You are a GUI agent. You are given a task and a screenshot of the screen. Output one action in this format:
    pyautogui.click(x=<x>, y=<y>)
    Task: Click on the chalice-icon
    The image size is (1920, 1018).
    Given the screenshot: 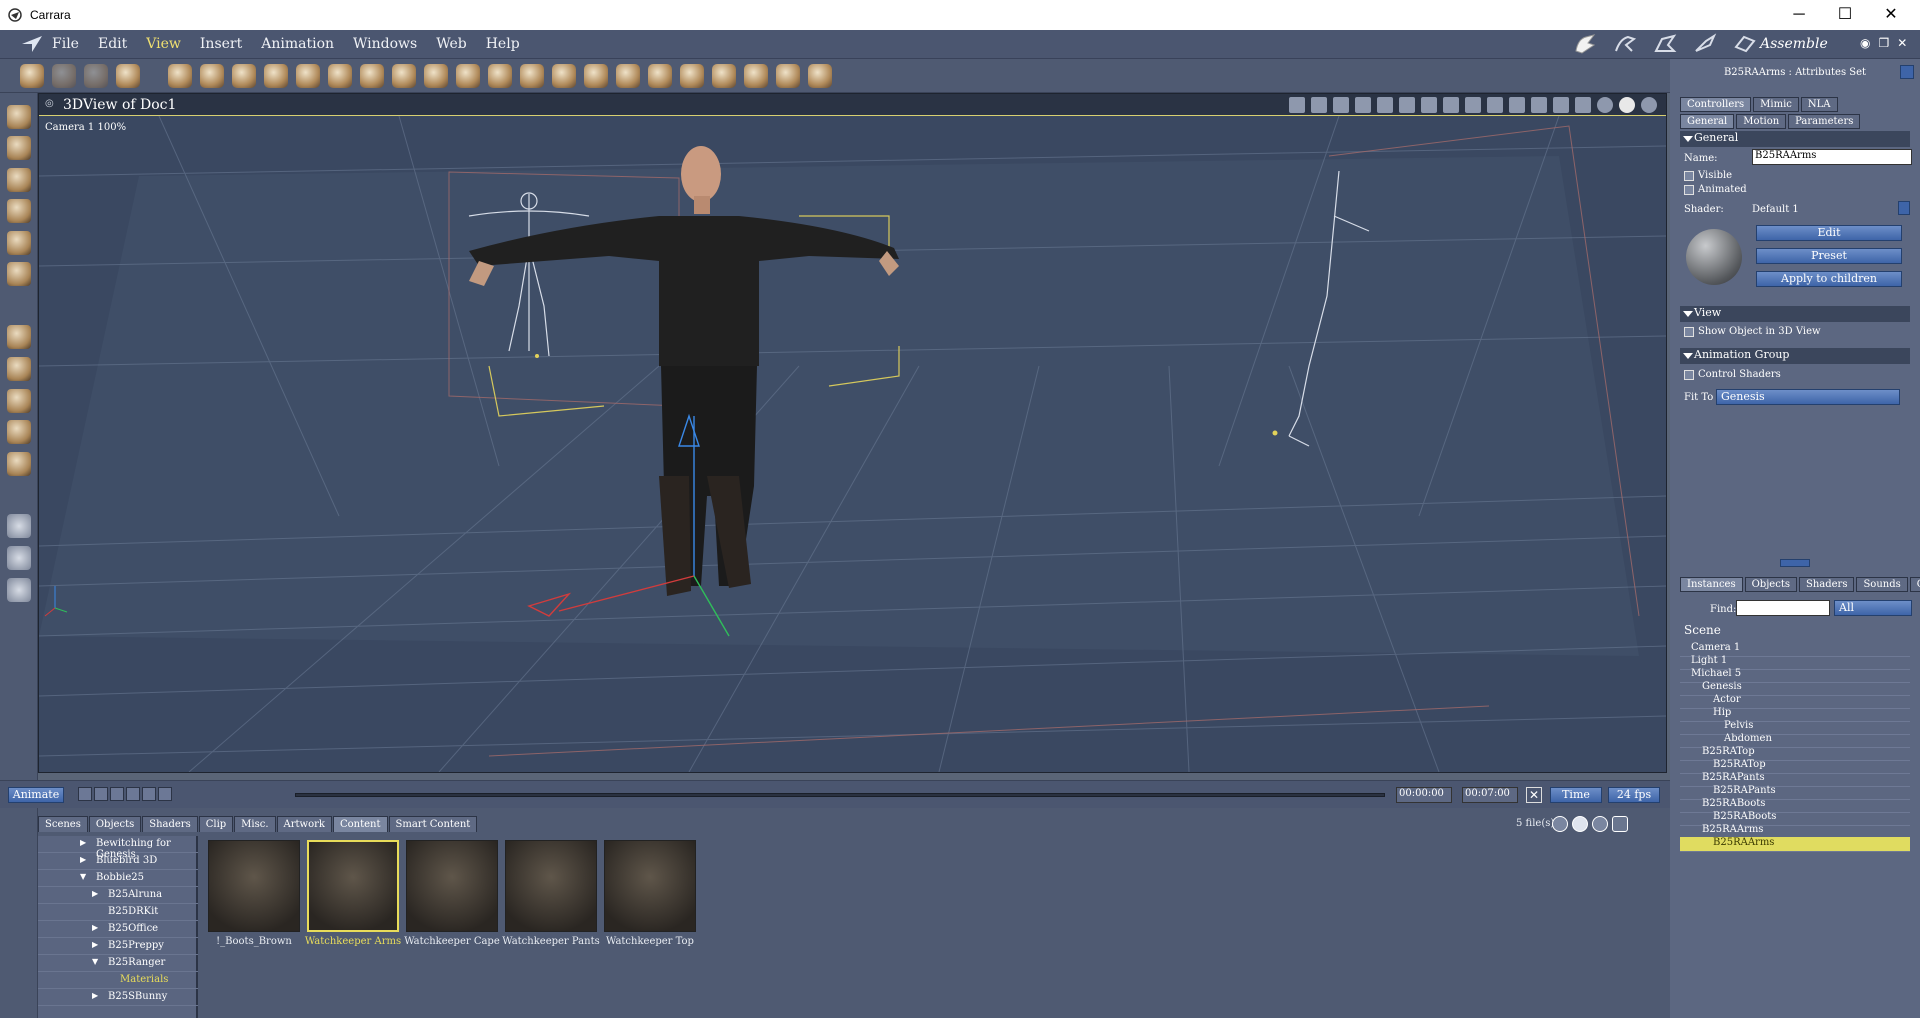 What is the action you would take?
    pyautogui.click(x=212, y=76)
    